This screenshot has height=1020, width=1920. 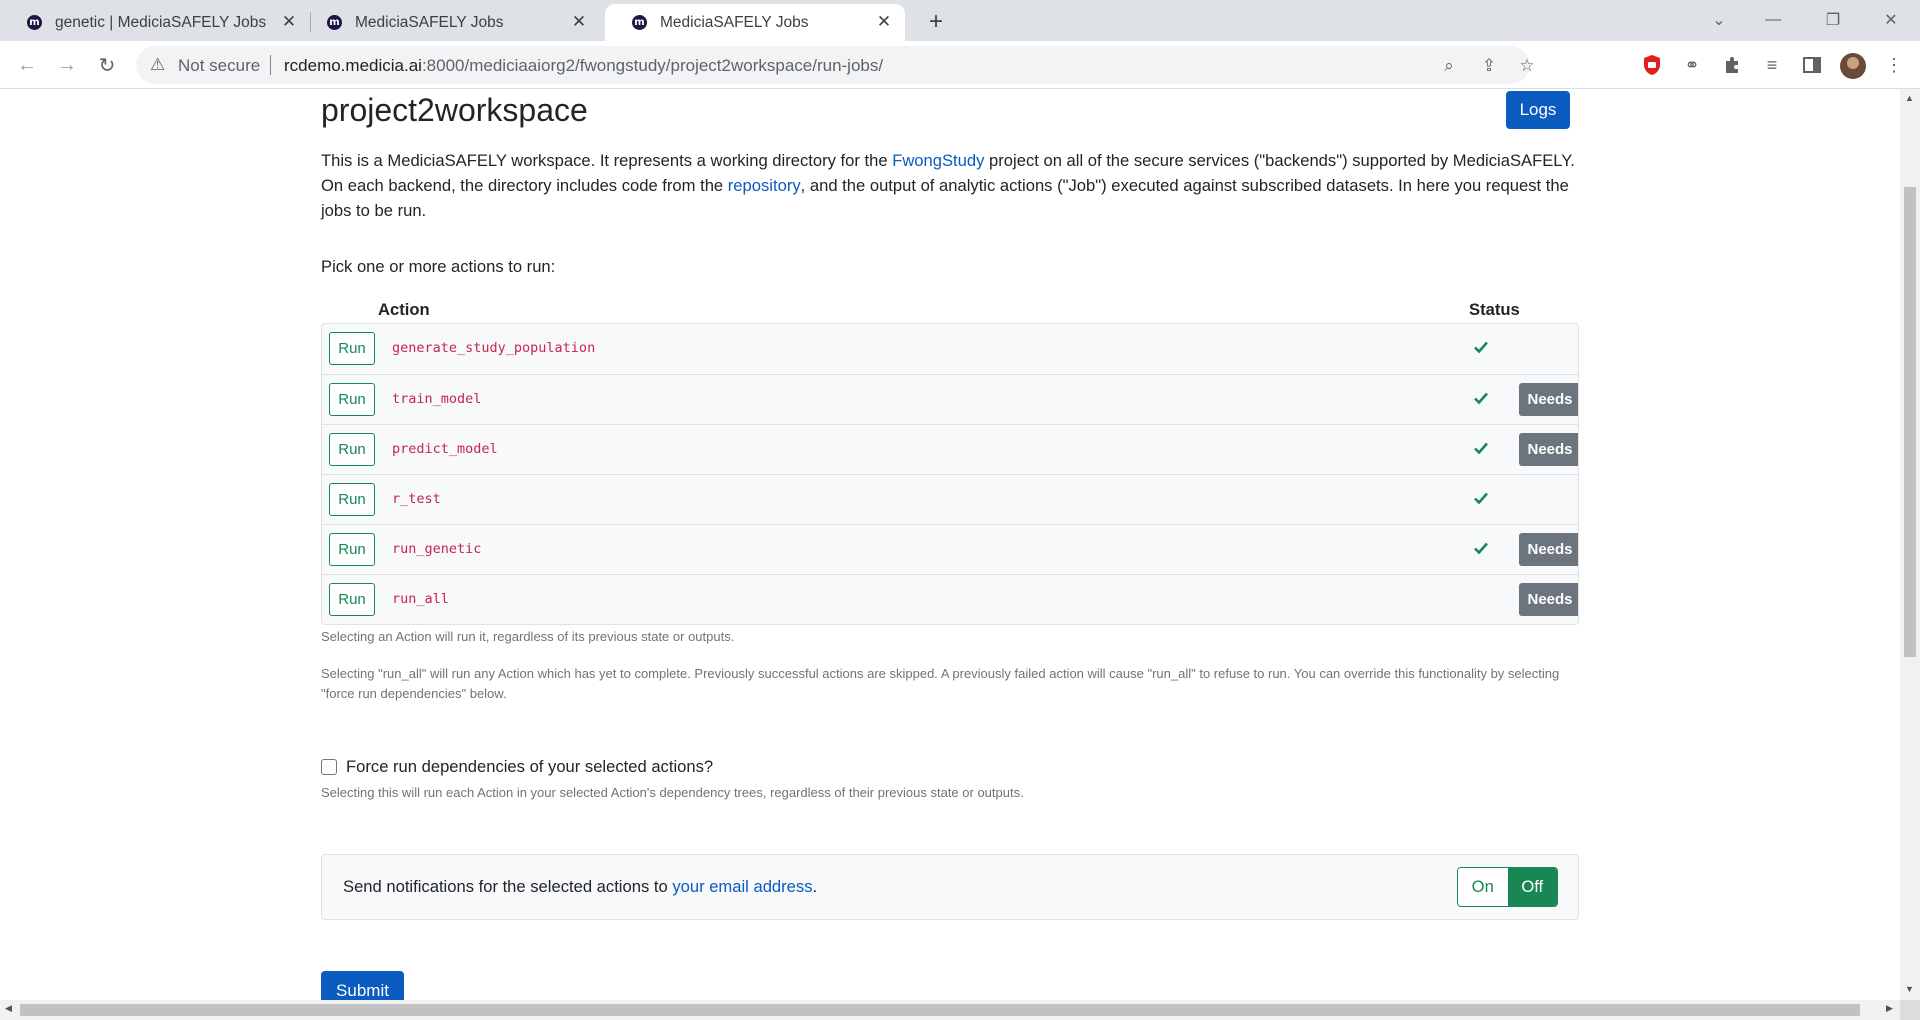 I want to click on browser-tab-3-active: m MediciaSAFELY Jobs ✕, so click(x=755, y=22).